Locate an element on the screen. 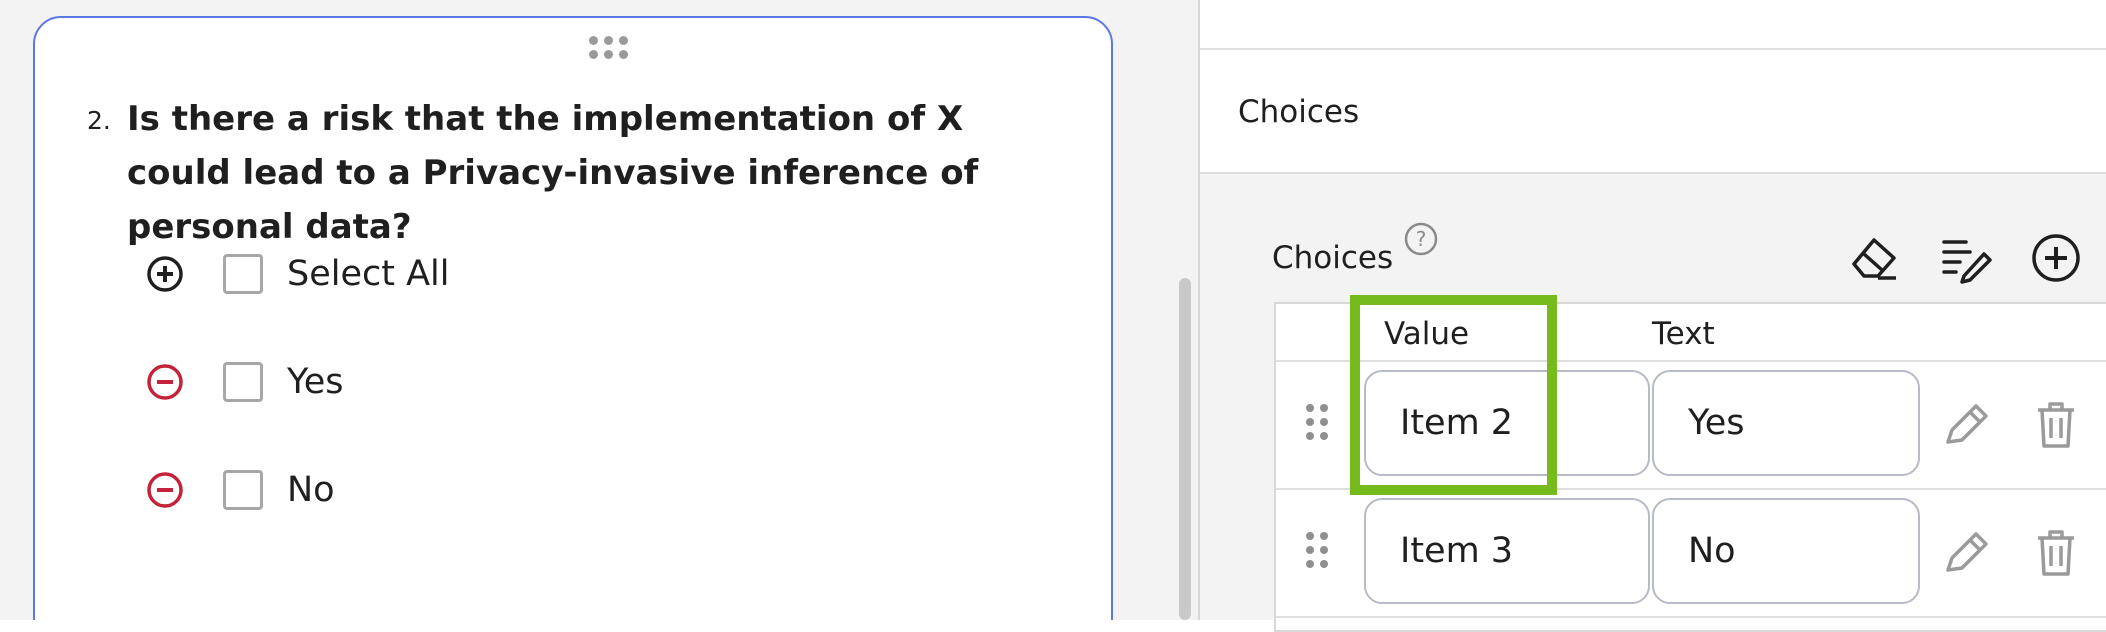 The height and width of the screenshot is (632, 2106). choice-label: Yes is located at coordinates (315, 382).